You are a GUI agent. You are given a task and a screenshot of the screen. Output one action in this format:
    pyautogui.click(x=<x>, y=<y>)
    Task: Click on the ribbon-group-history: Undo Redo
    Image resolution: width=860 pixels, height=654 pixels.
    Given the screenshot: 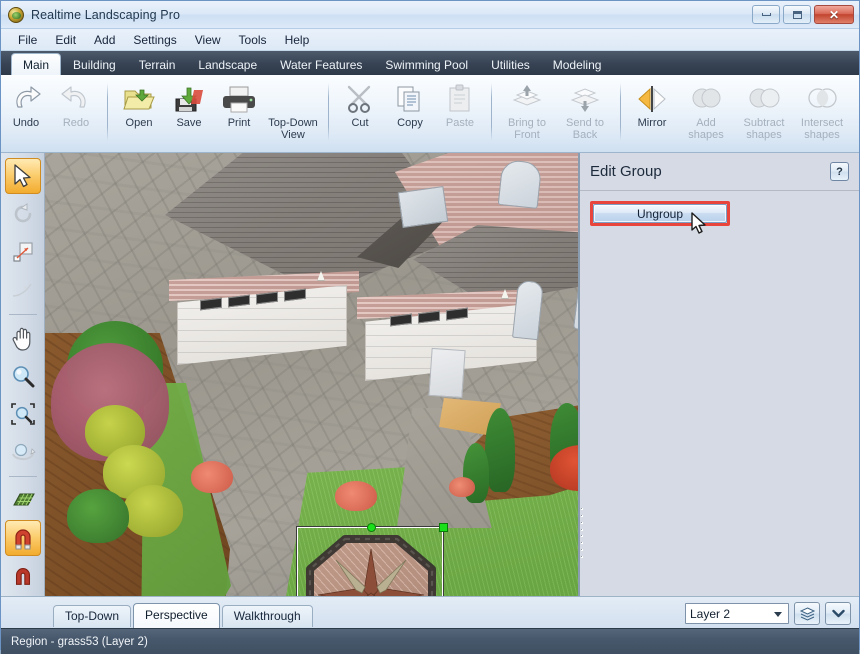 What is the action you would take?
    pyautogui.click(x=51, y=115)
    